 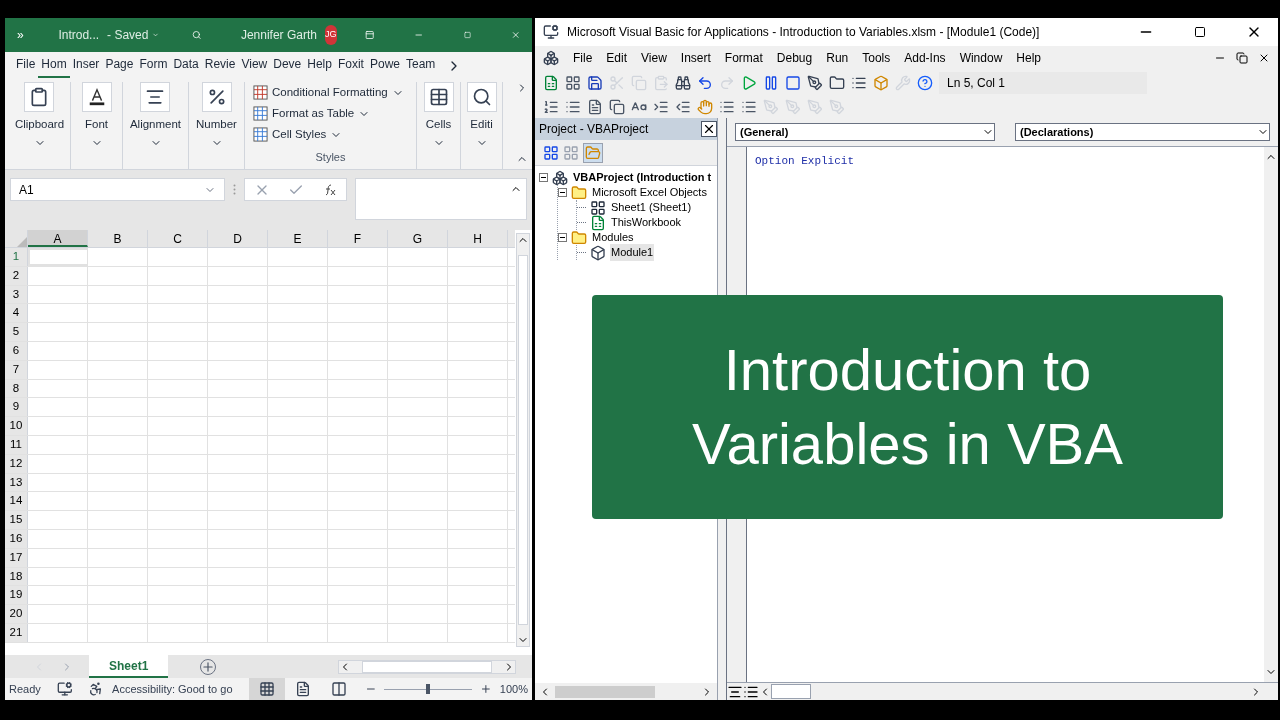 I want to click on menu-item: Run, so click(x=837, y=58).